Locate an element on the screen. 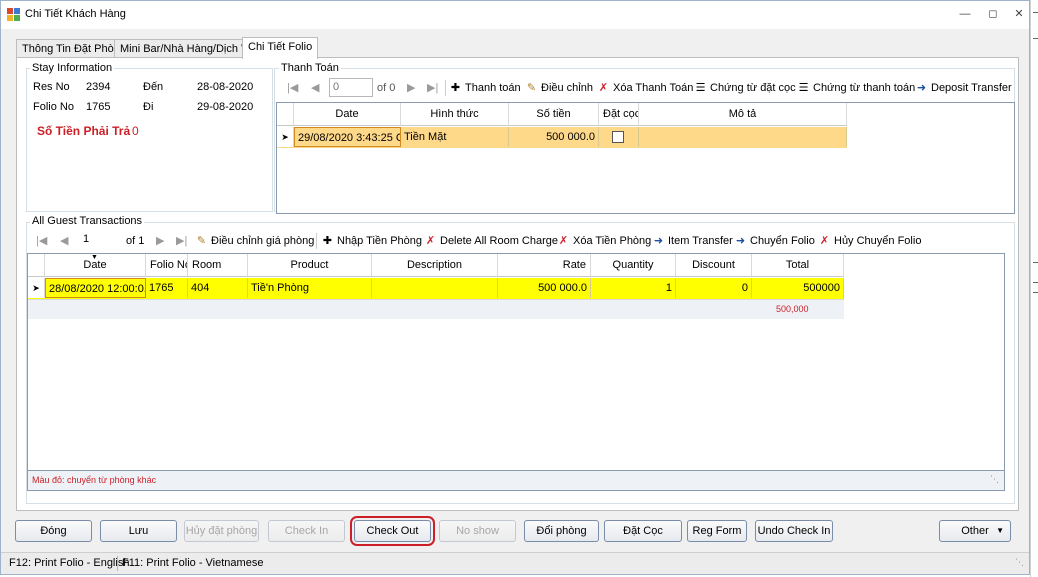  deposit-transfer-button: ➜ Deposit Transfer is located at coordinates (963, 88).